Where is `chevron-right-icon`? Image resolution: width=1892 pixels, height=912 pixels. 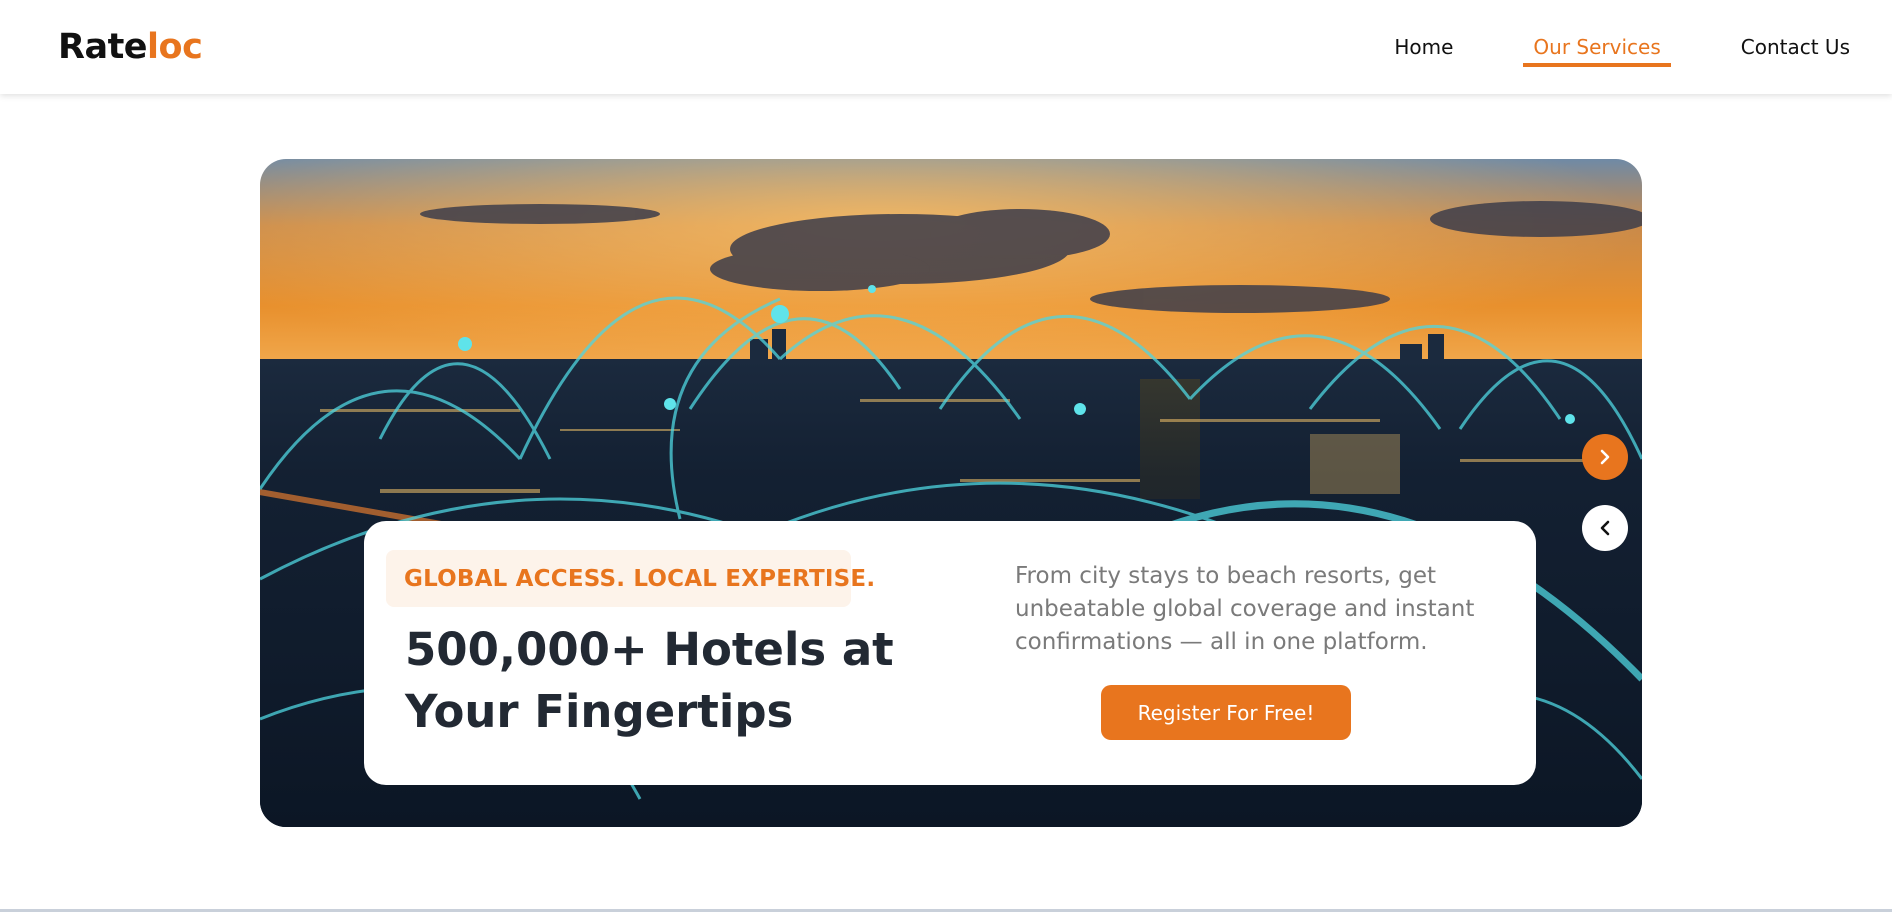 chevron-right-icon is located at coordinates (1605, 457).